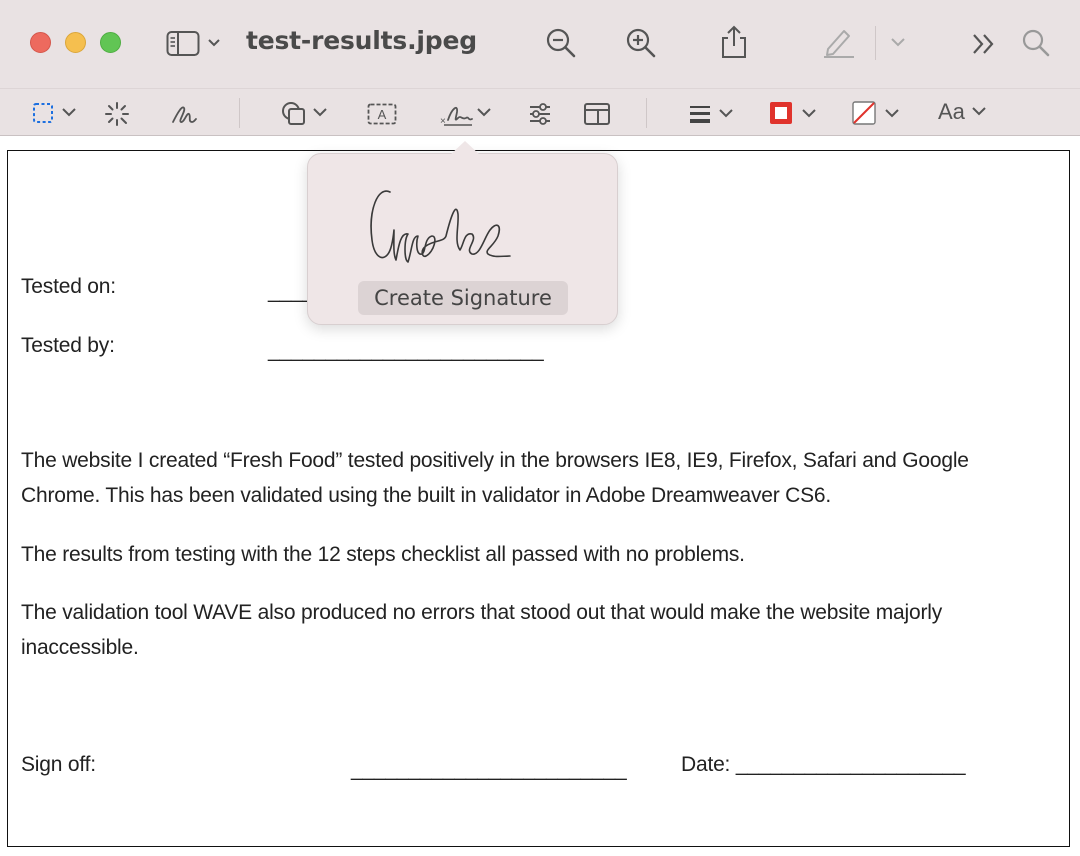 The image size is (1080, 856). Describe the element at coordinates (184, 114) in the screenshot. I see `sketch-icon` at that location.